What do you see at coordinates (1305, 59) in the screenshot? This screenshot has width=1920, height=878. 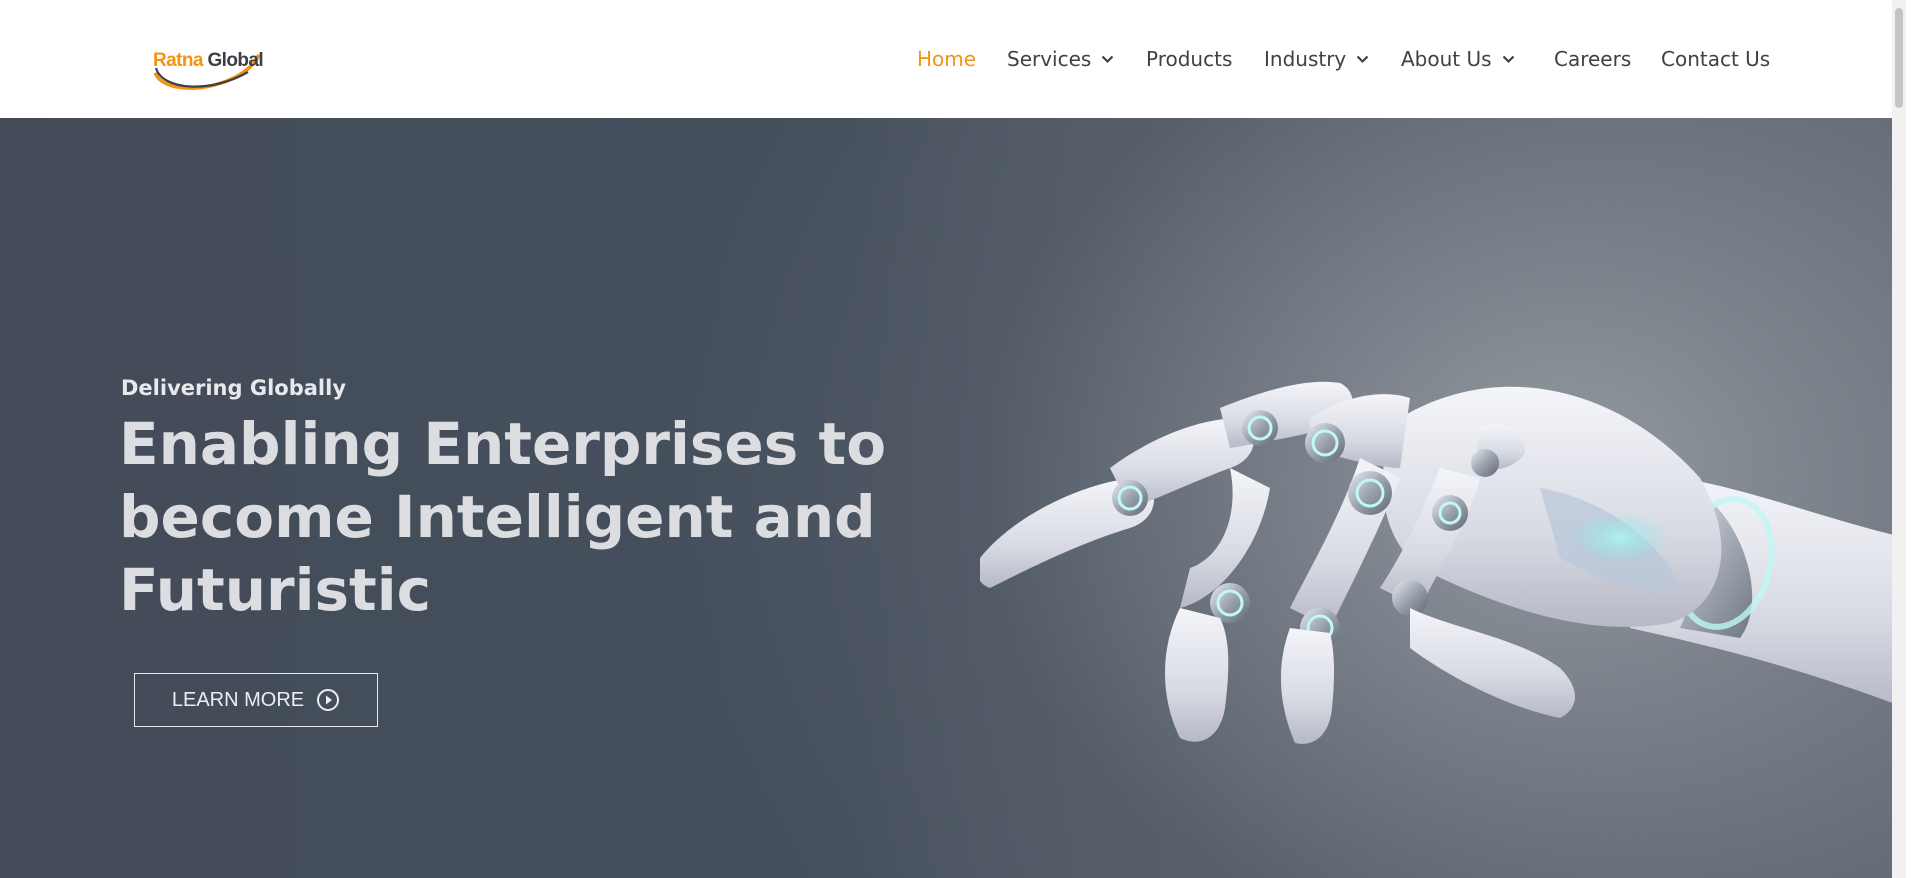 I see `nav-item-label: Industry` at bounding box center [1305, 59].